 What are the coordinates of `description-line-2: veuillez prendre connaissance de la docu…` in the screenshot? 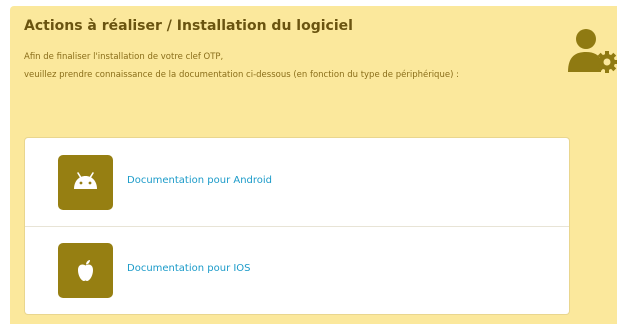 It's located at (241, 75).